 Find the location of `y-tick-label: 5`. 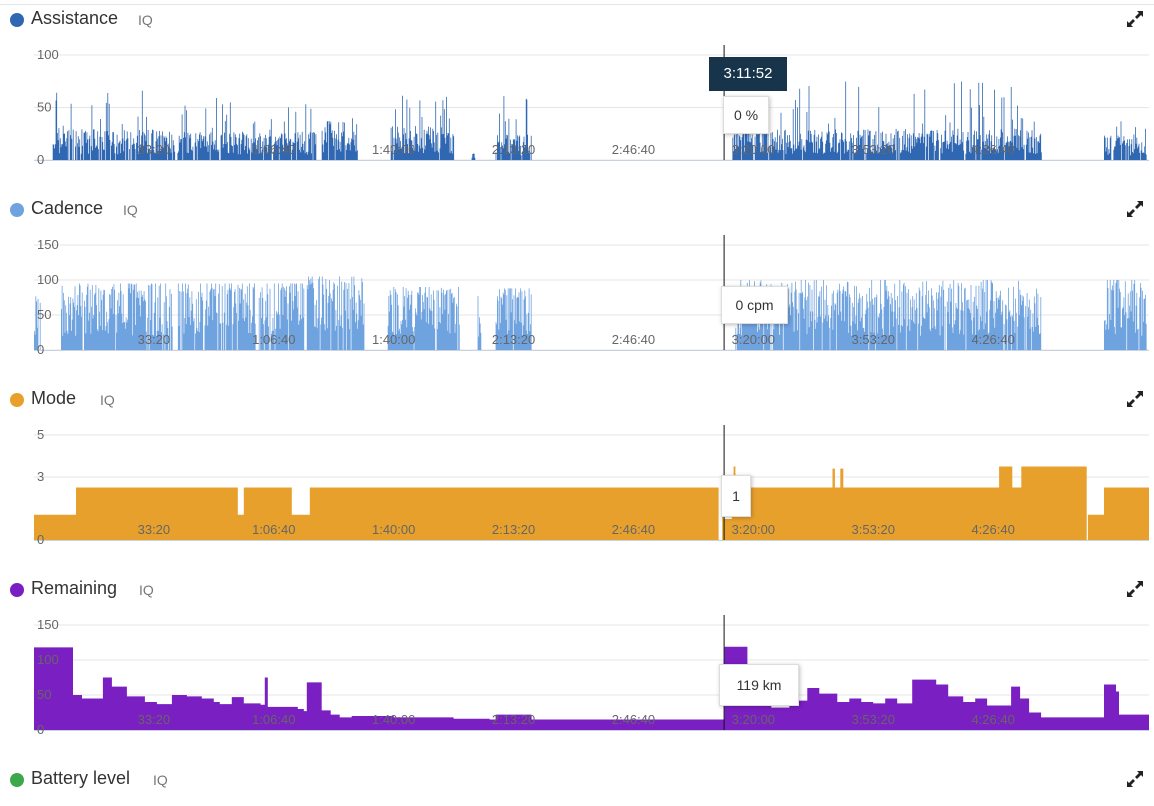

y-tick-label: 5 is located at coordinates (40, 434).